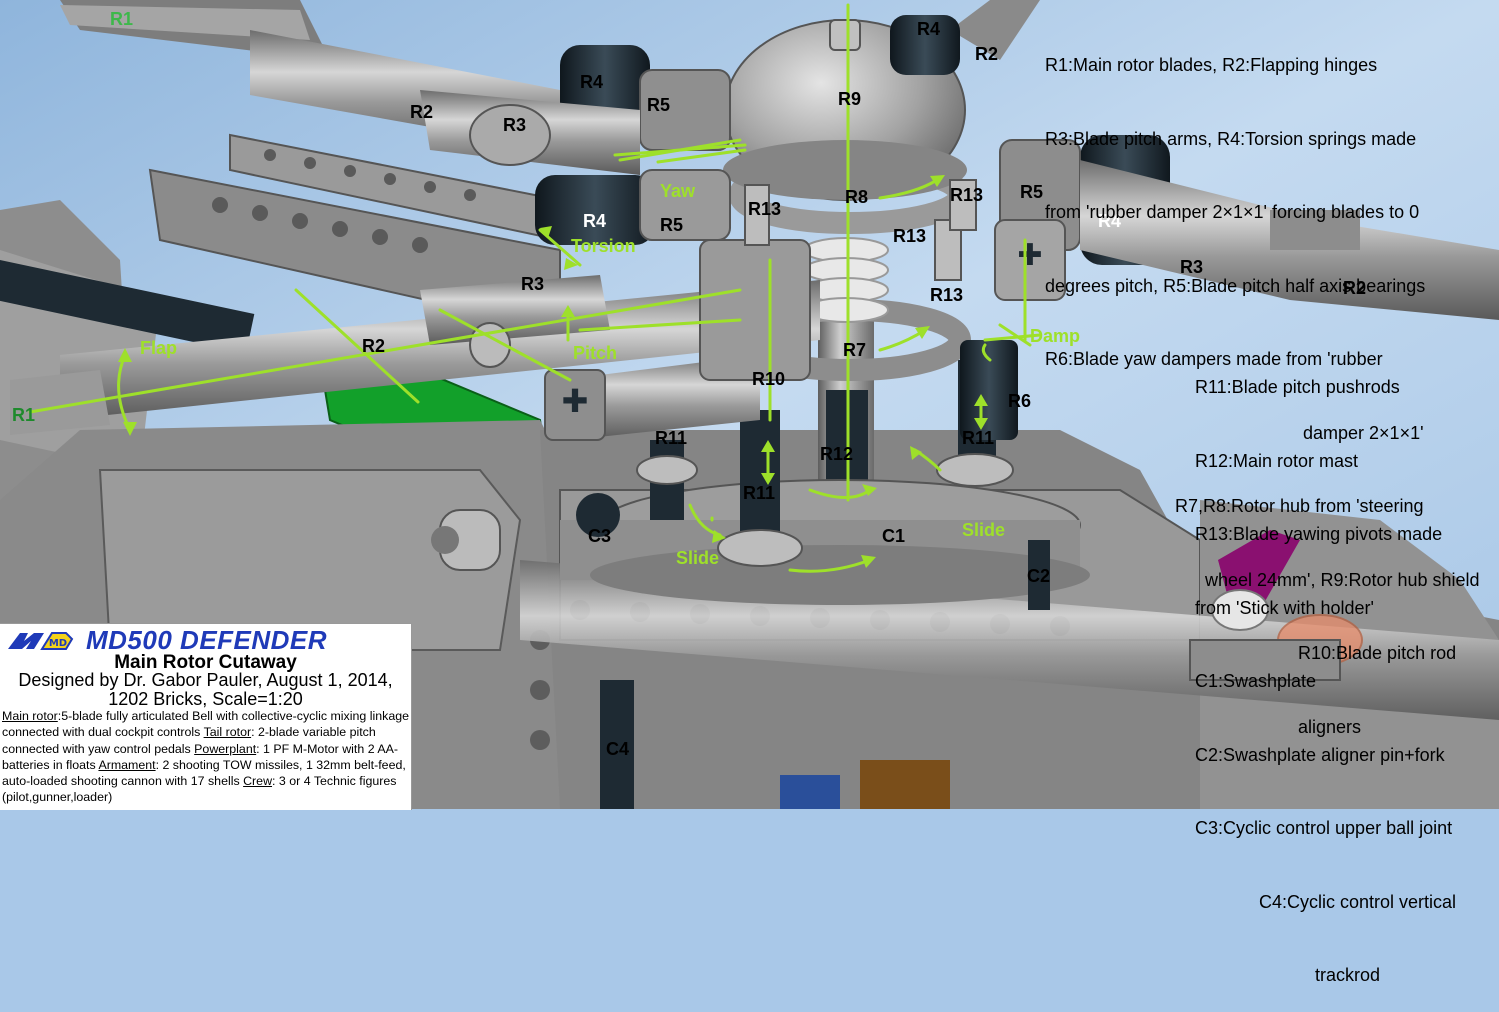  I want to click on label-r1-left: R1, so click(24, 415).